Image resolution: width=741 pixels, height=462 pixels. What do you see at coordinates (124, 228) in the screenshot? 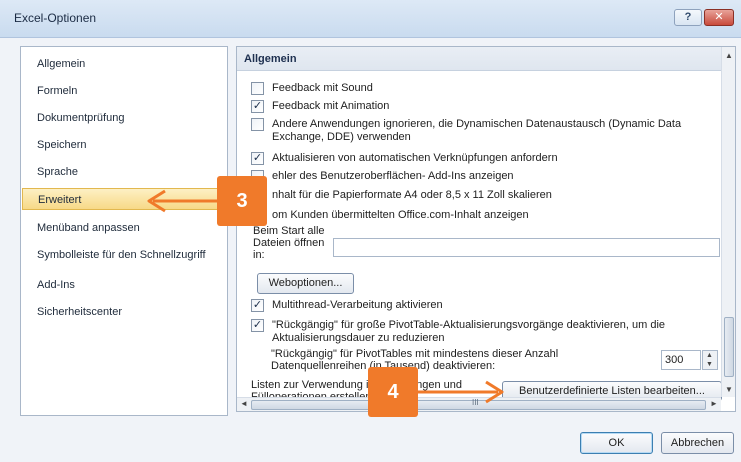
I see `nav-item-menueband: Menüband anpassen` at bounding box center [124, 228].